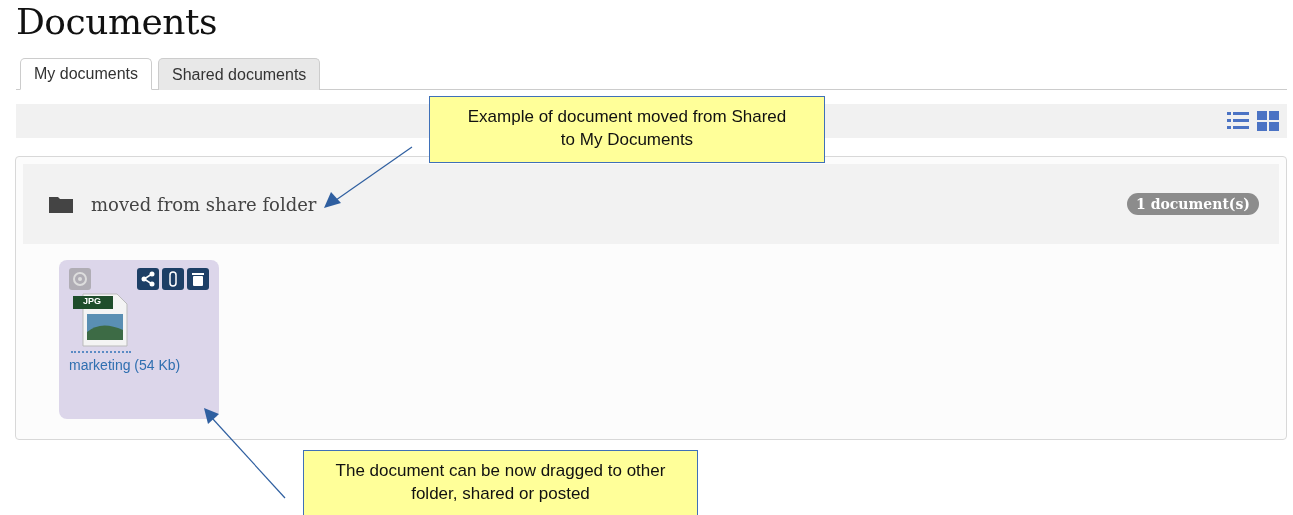 This screenshot has width=1293, height=515. I want to click on tab: My documents, so click(86, 74).